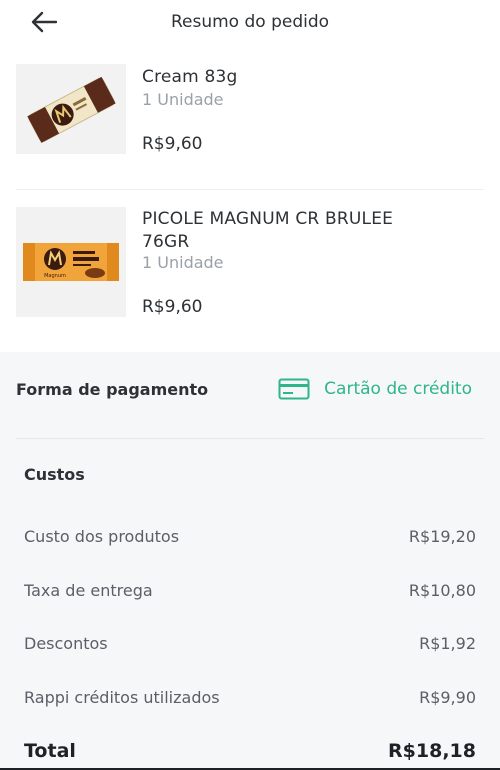  What do you see at coordinates (190, 77) in the screenshot?
I see `product-name: Cream 83g` at bounding box center [190, 77].